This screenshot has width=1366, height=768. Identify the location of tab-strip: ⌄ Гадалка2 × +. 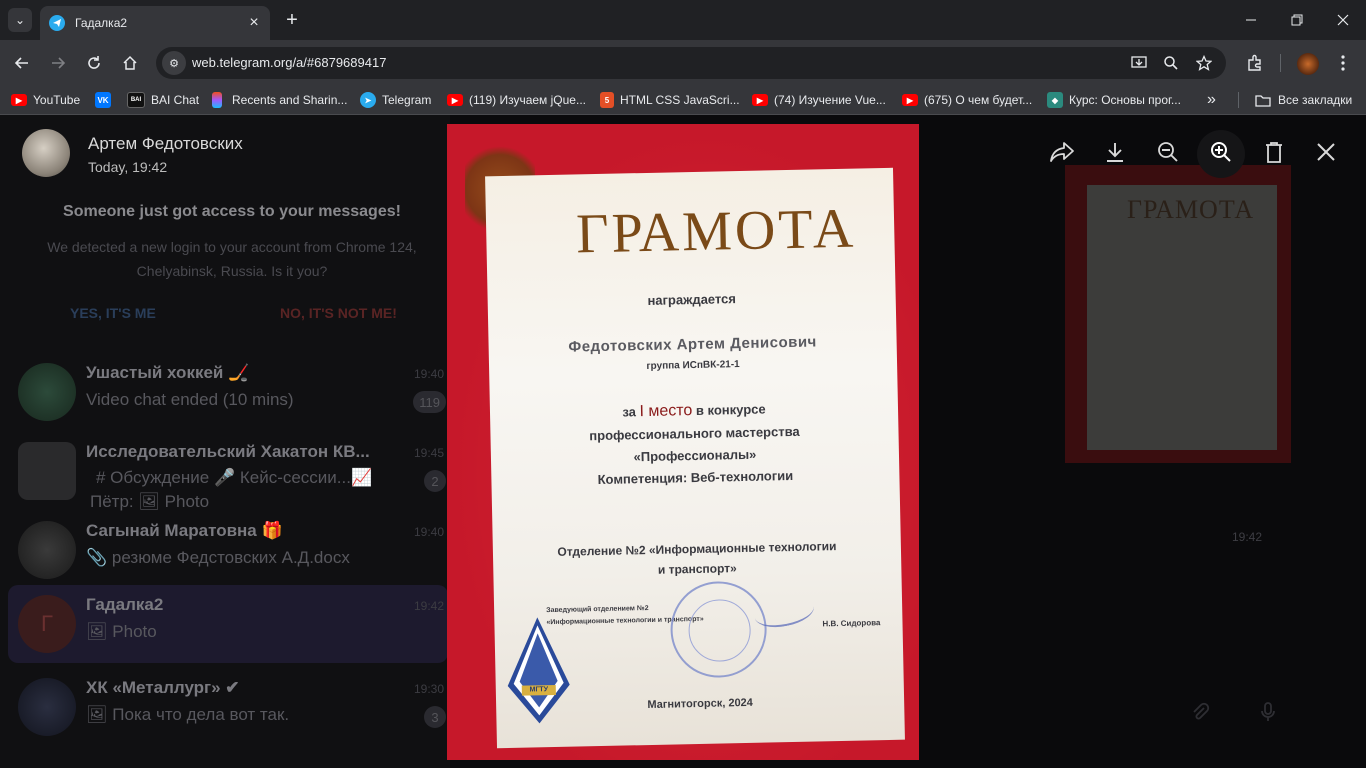
(683, 20).